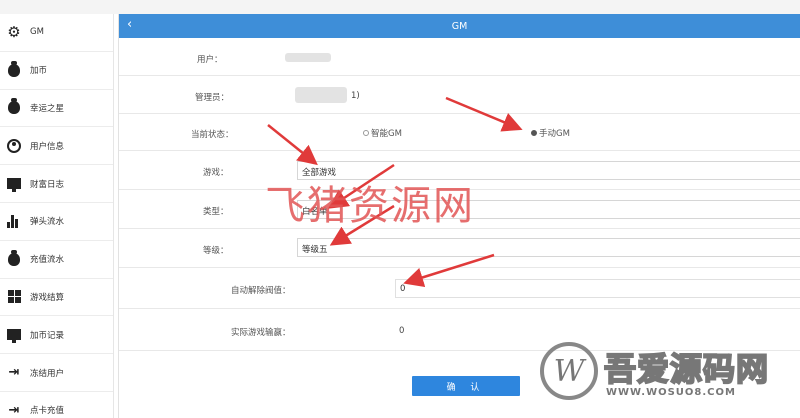 The image size is (800, 418). Describe the element at coordinates (14, 221) in the screenshot. I see `bar-chart-icon` at that location.